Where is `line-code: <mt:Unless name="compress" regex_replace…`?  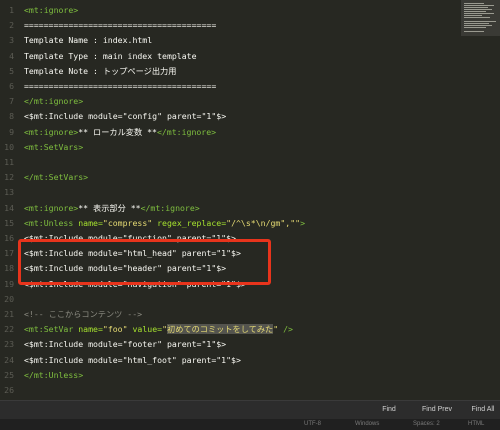 line-code: <mt:Unless name="compress" regex_replace… is located at coordinates (164, 223).